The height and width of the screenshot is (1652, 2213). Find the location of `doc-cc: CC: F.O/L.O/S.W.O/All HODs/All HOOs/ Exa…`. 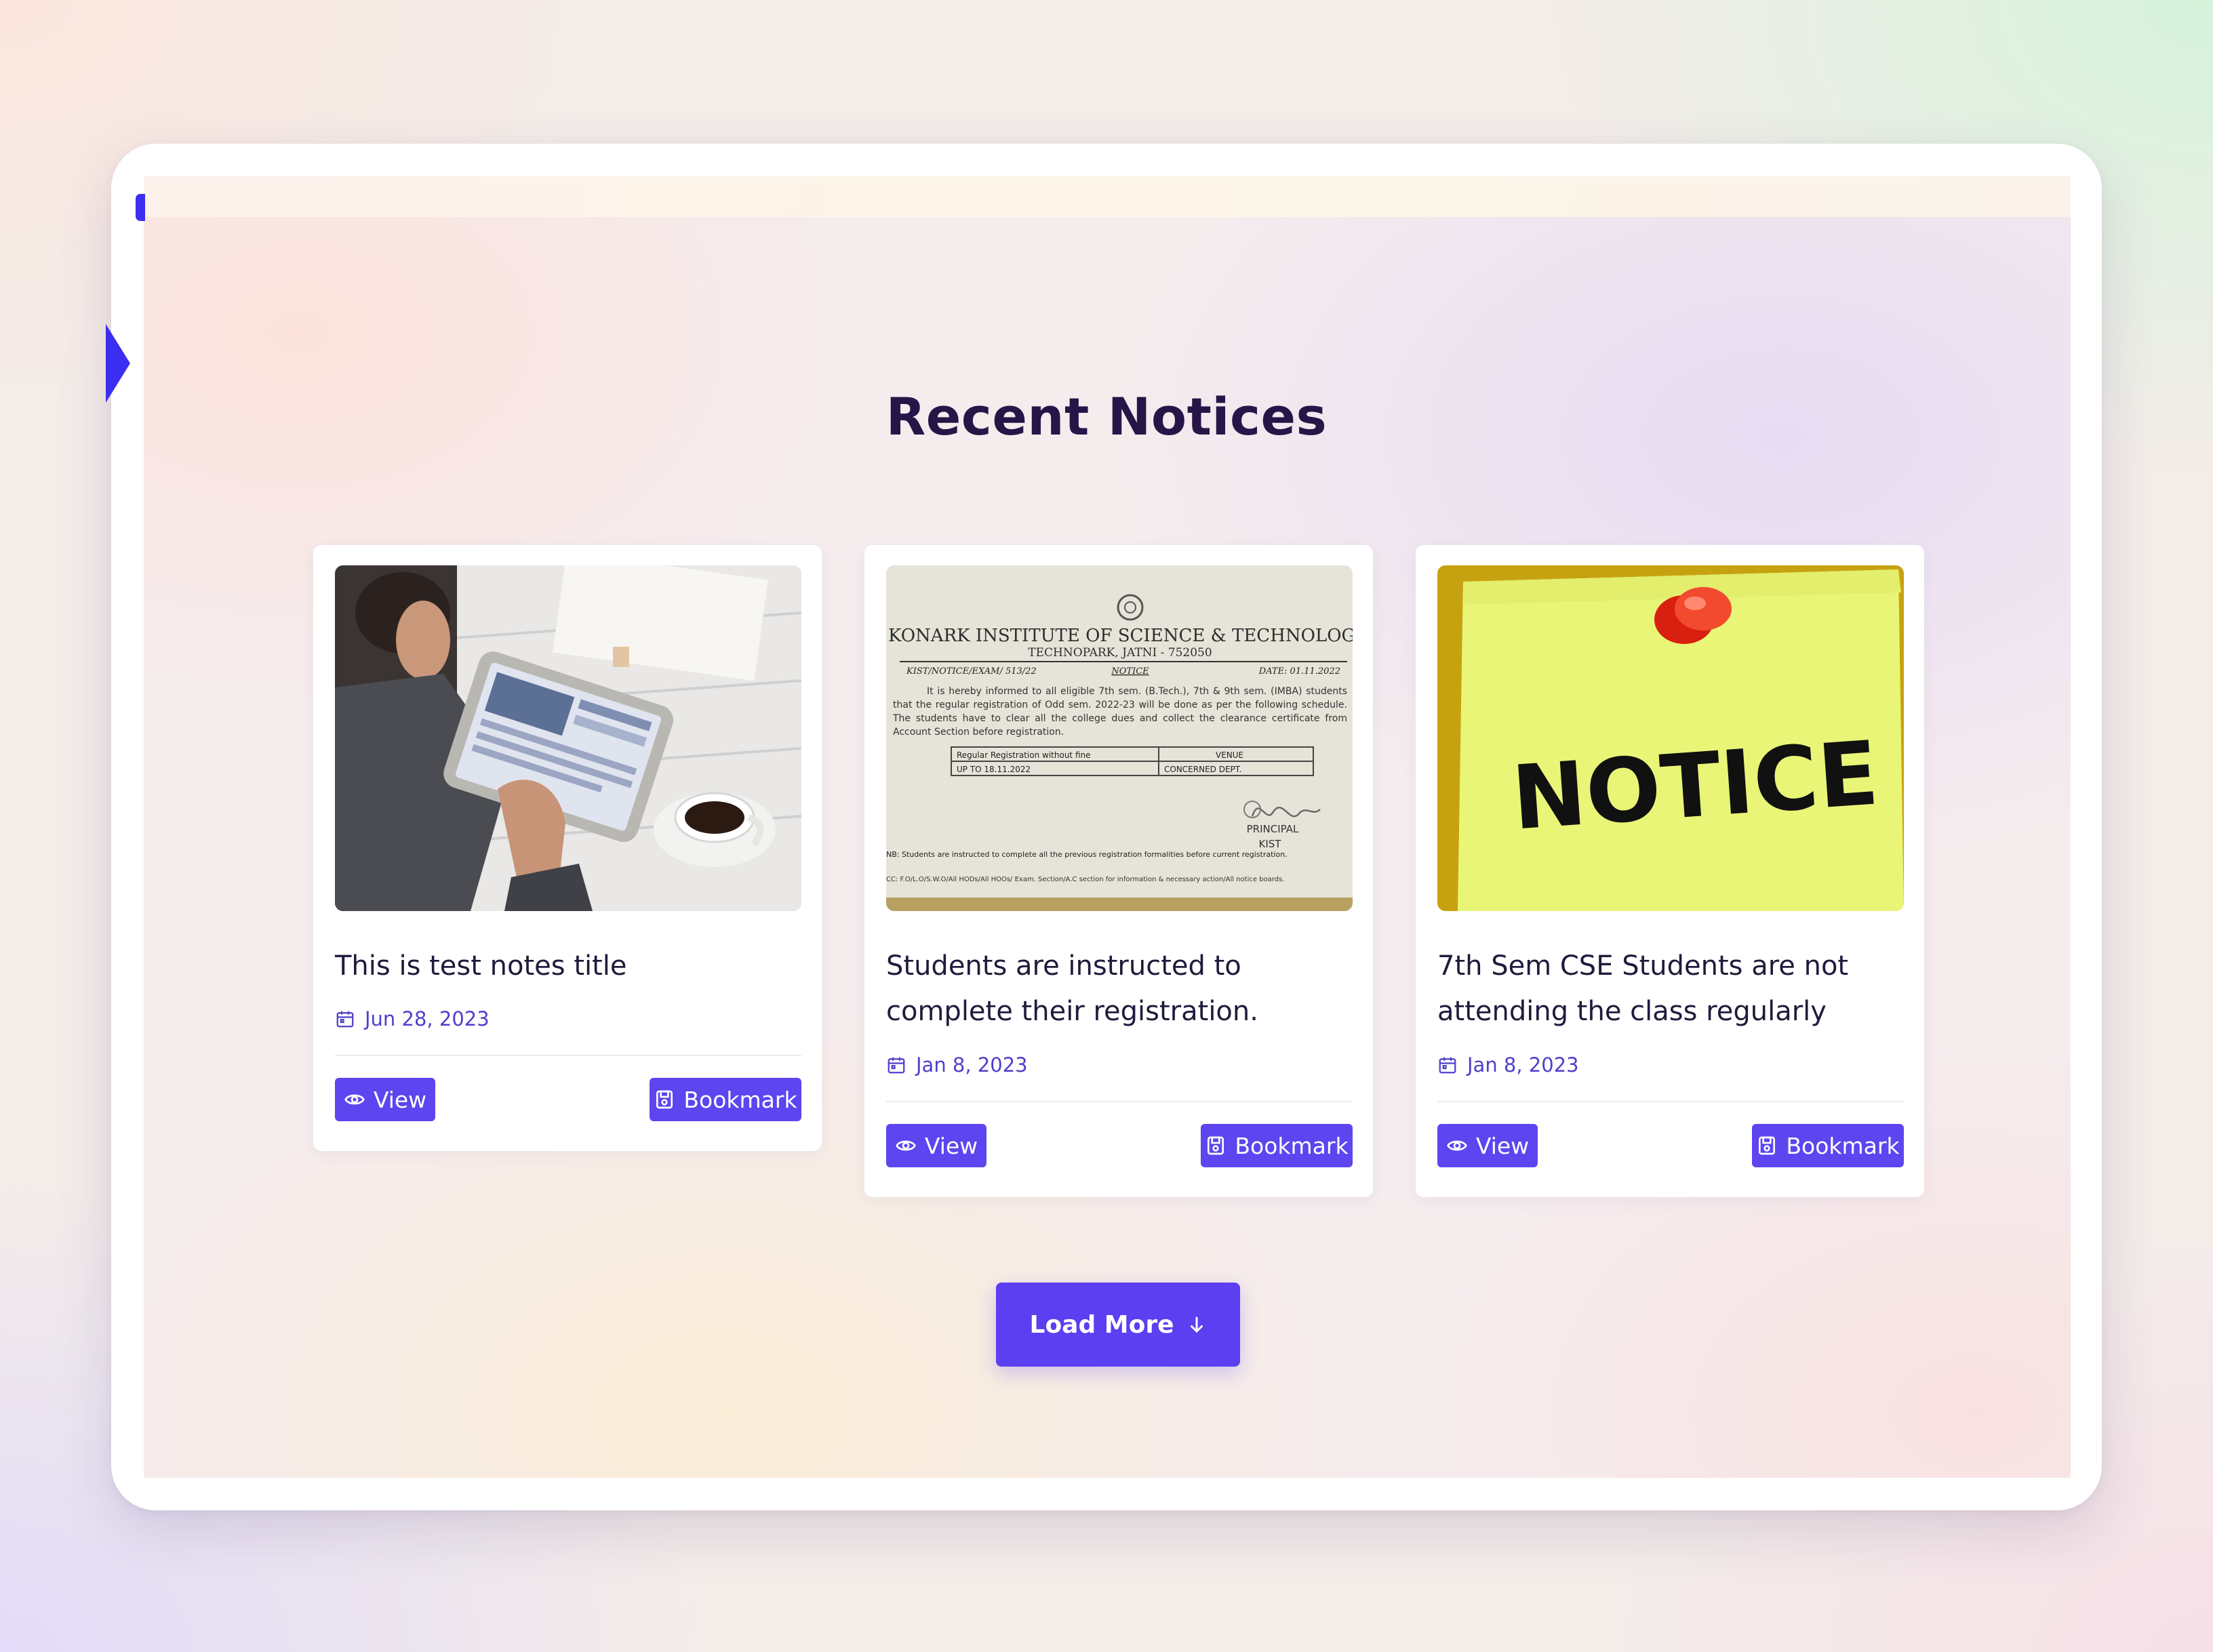

doc-cc: CC: F.O/L.O/S.W.O/All HODs/All HOOs/ Exa… is located at coordinates (1085, 879).